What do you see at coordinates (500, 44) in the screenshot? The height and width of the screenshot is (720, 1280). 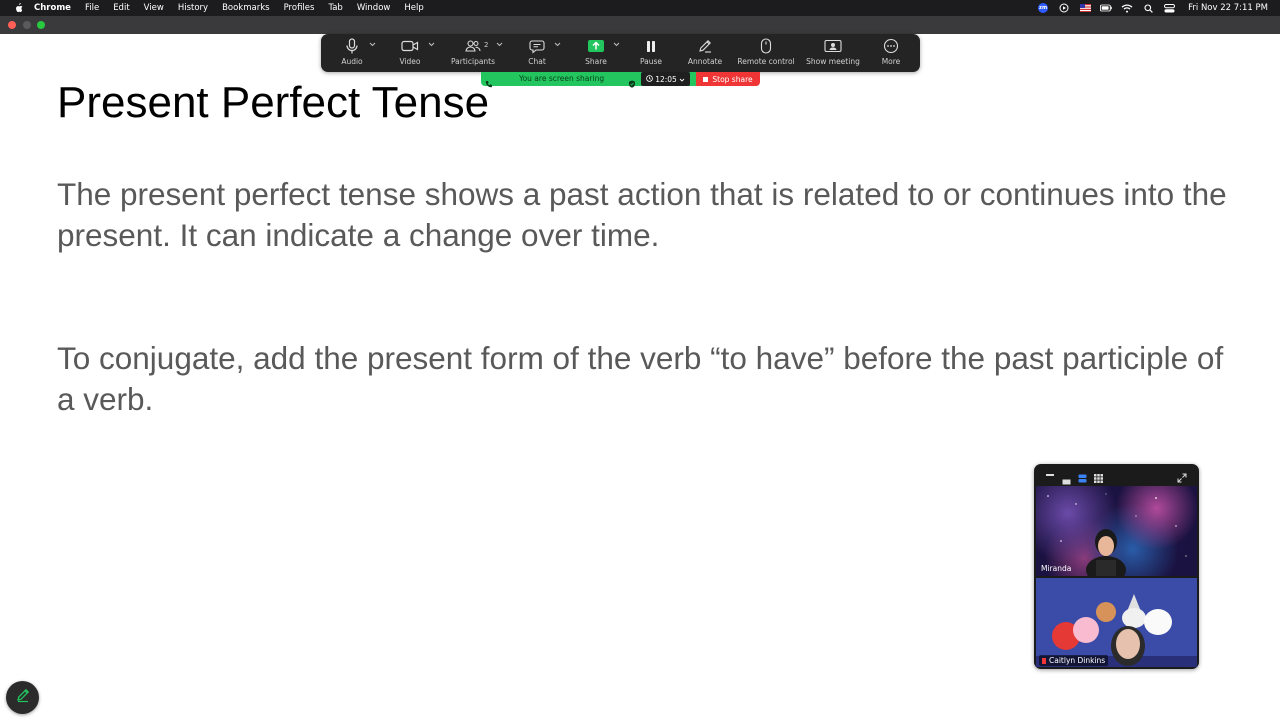 I see `participants-options-chevron-icon` at bounding box center [500, 44].